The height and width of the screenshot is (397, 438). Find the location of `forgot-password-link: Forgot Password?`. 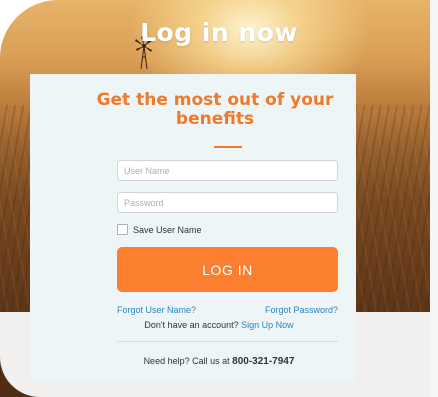

forgot-password-link: Forgot Password? is located at coordinates (301, 310).